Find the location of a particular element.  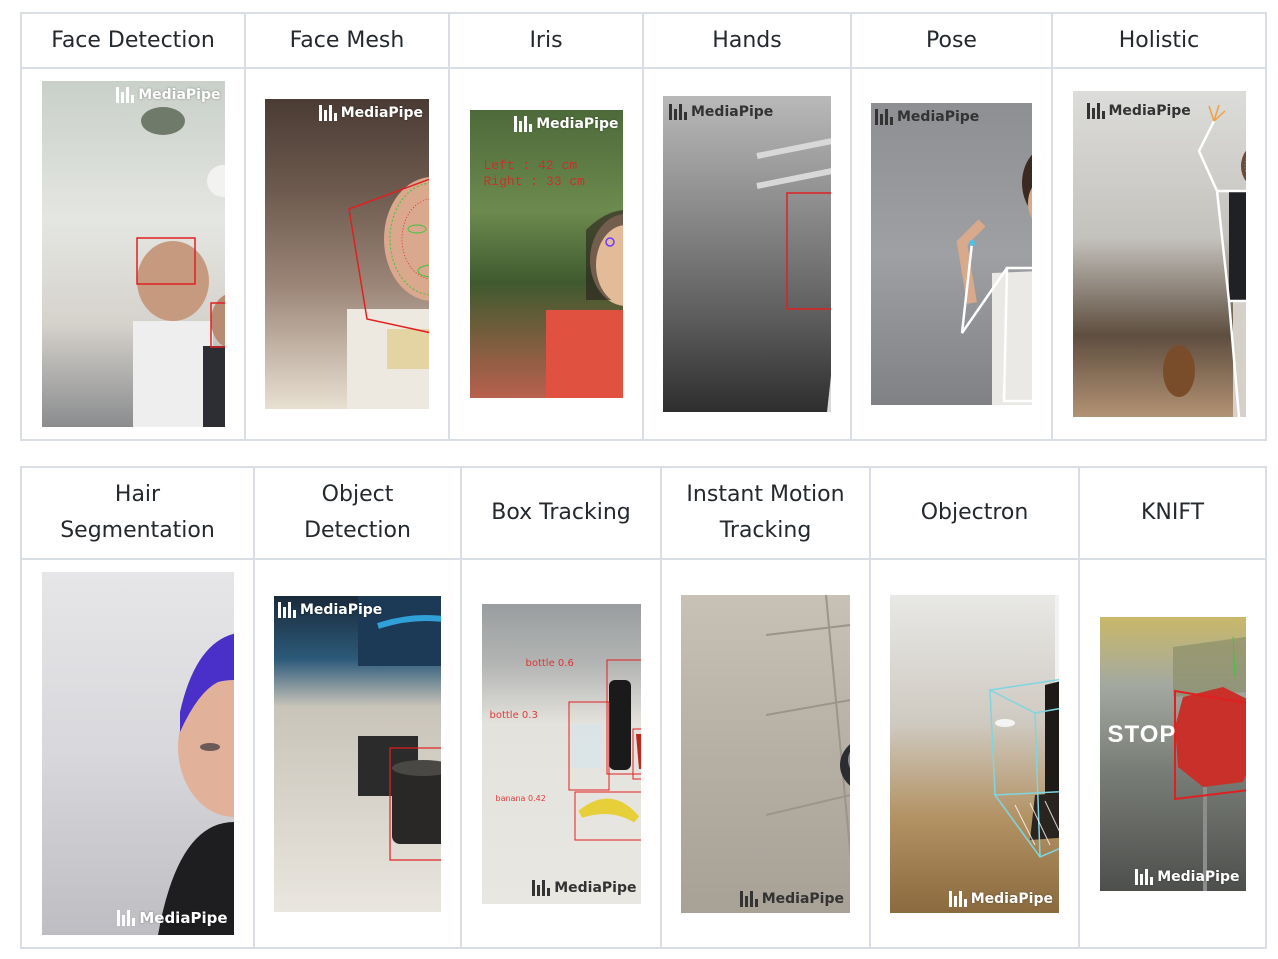

face-detection-demo-image: MediaPipe is located at coordinates (133, 254).